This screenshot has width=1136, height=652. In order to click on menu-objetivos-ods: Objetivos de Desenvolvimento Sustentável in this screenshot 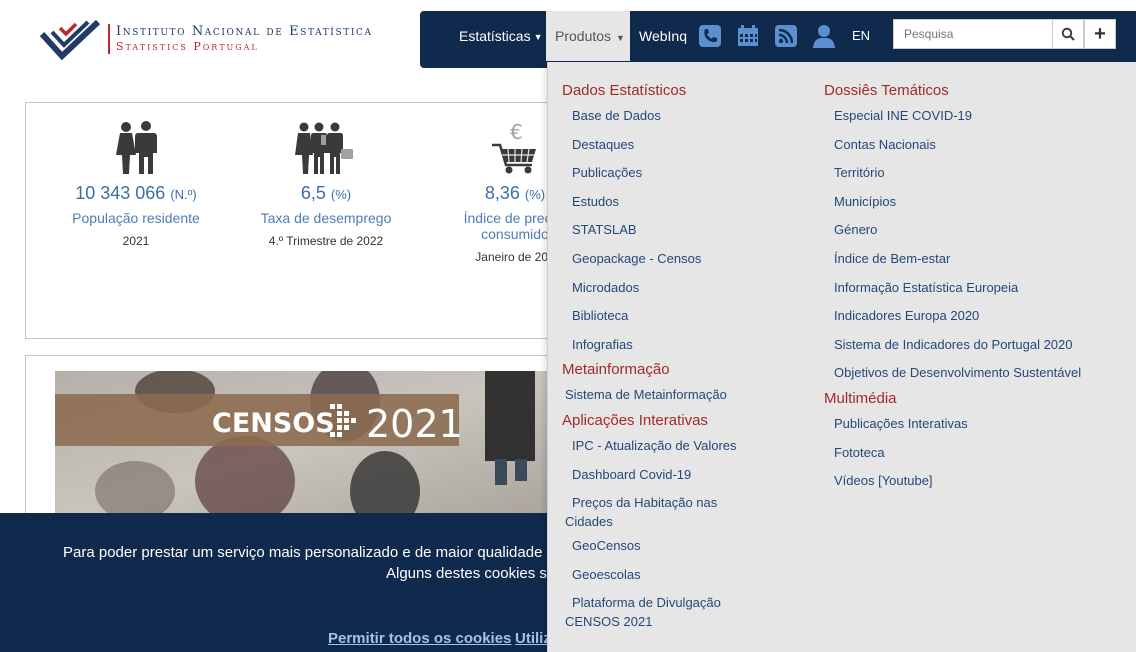, I will do `click(952, 373)`.